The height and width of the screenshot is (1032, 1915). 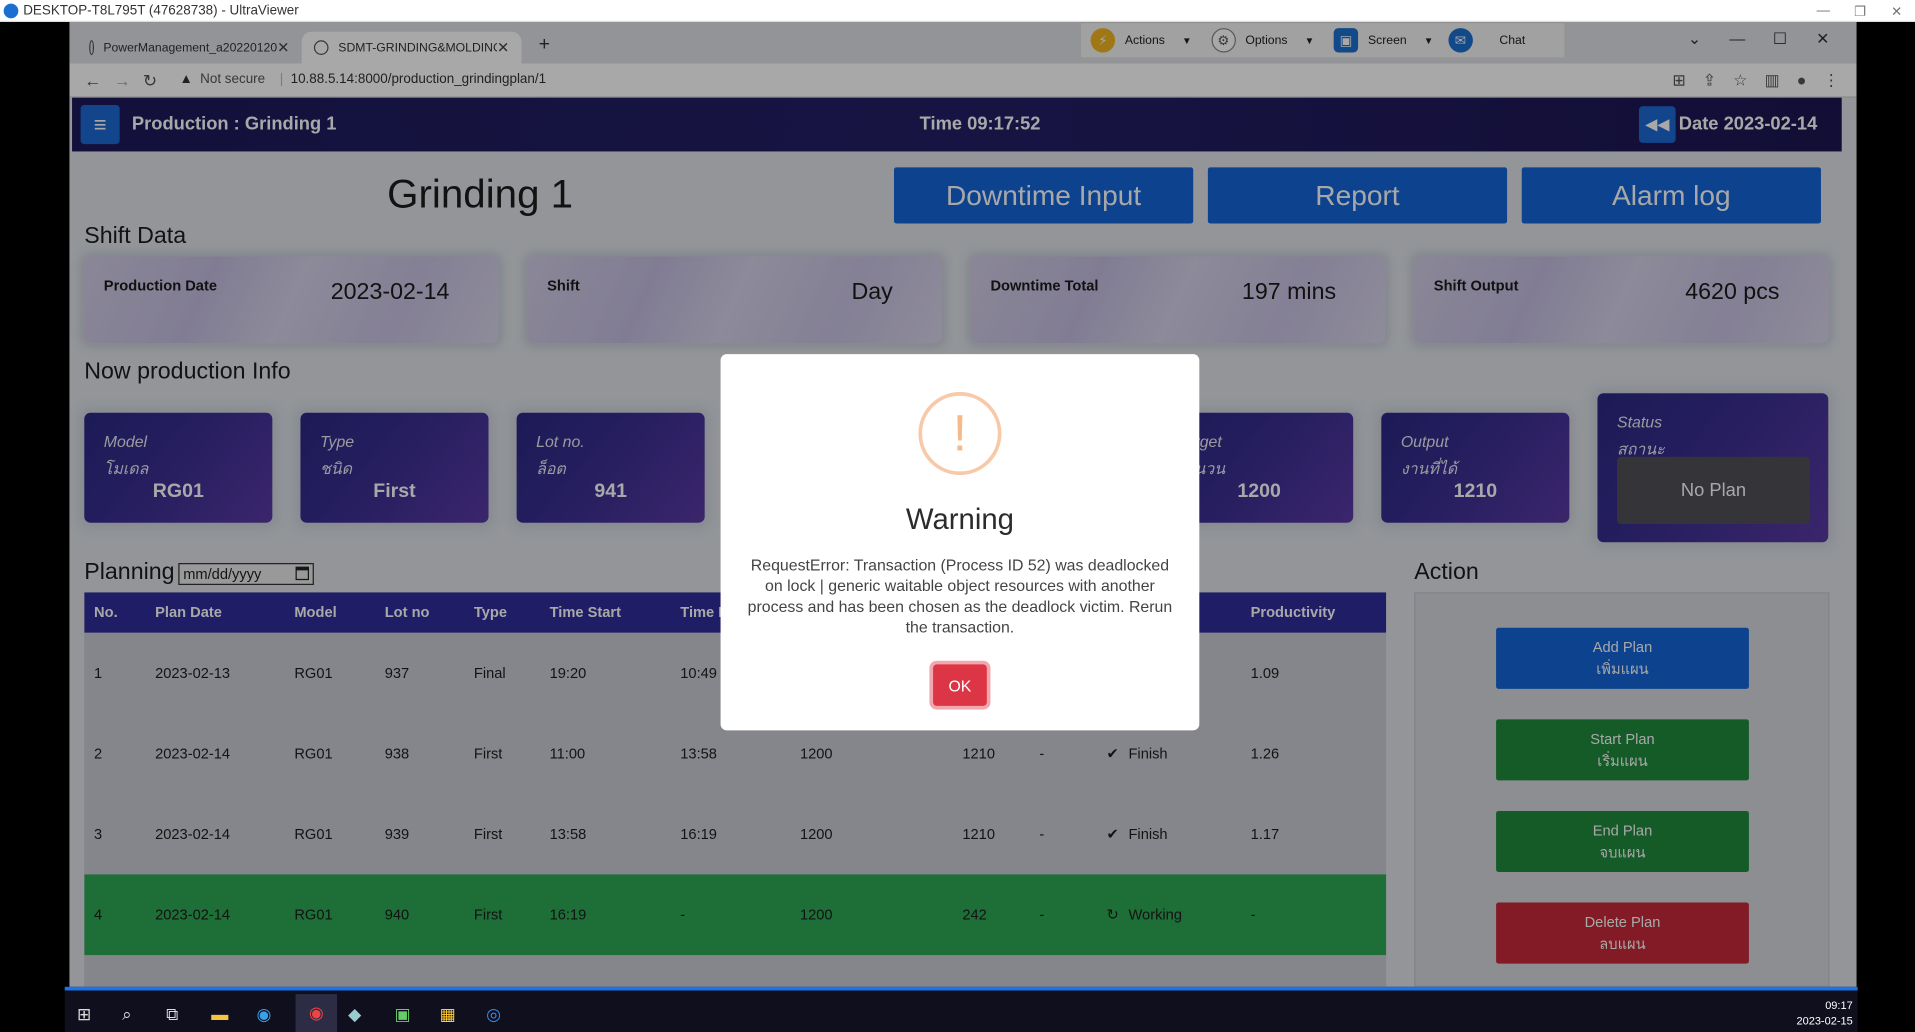 I want to click on taskbar-clock: 09:17 2023-02-15, so click(x=1824, y=1014).